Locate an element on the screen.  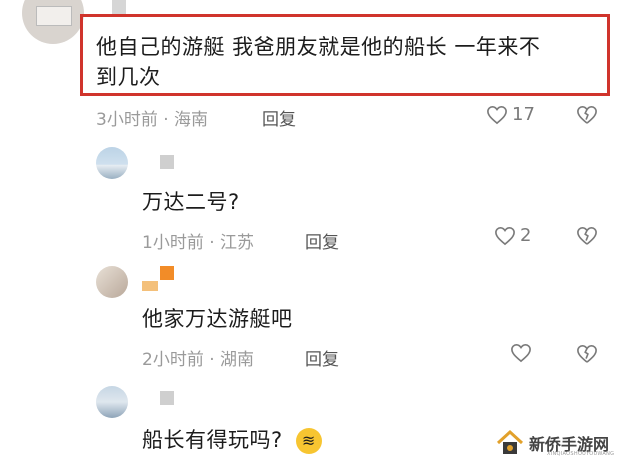
like-button is located at coordinates (523, 353).